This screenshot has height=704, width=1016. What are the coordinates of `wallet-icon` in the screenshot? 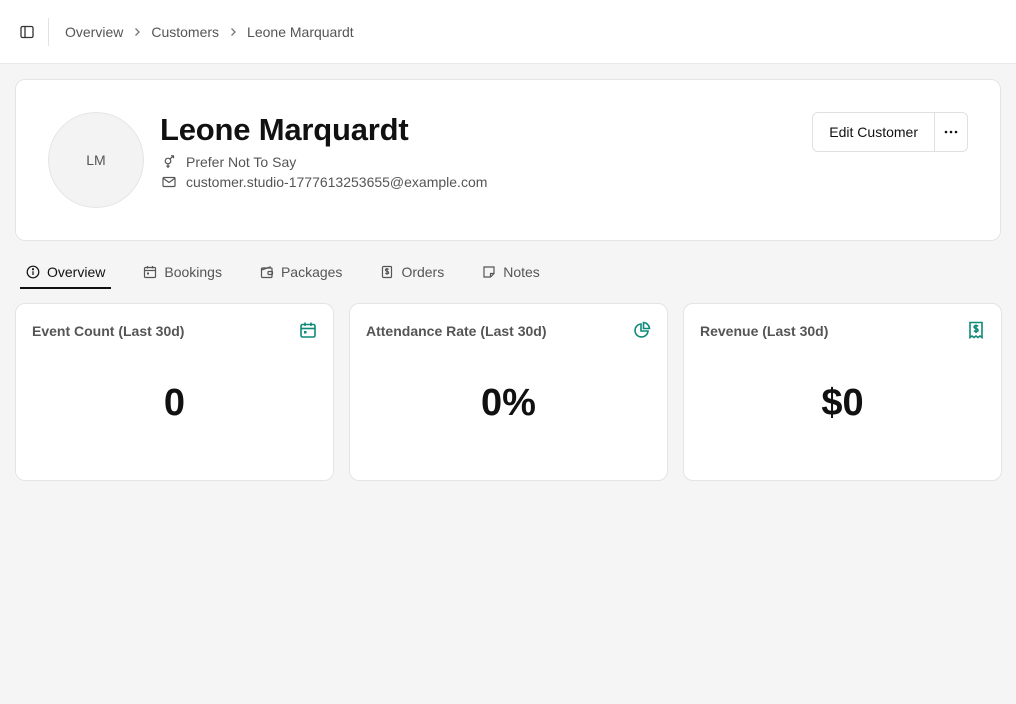 It's located at (267, 272).